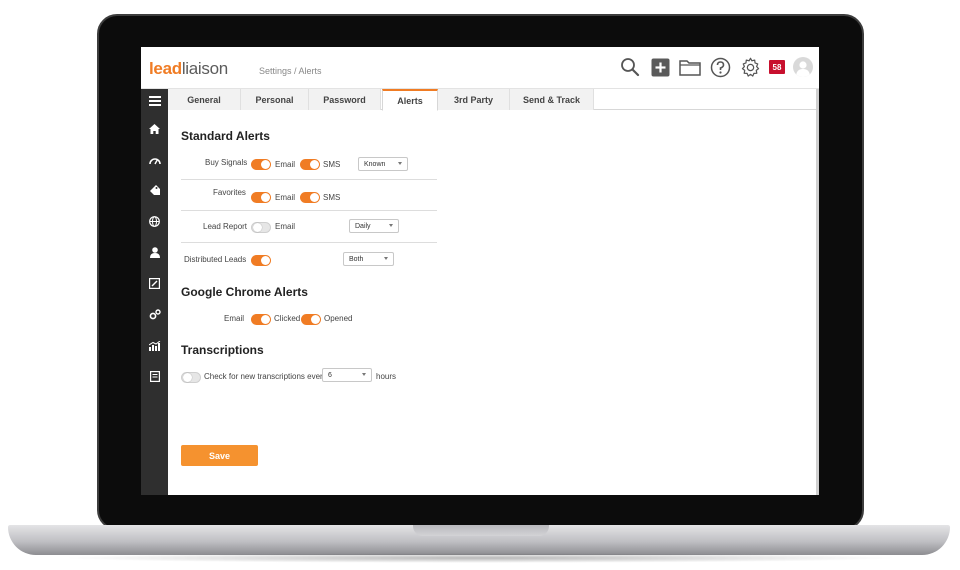 The image size is (960, 570). Describe the element at coordinates (290, 71) in the screenshot. I see `breadcrumb: Settings / Alerts` at that location.